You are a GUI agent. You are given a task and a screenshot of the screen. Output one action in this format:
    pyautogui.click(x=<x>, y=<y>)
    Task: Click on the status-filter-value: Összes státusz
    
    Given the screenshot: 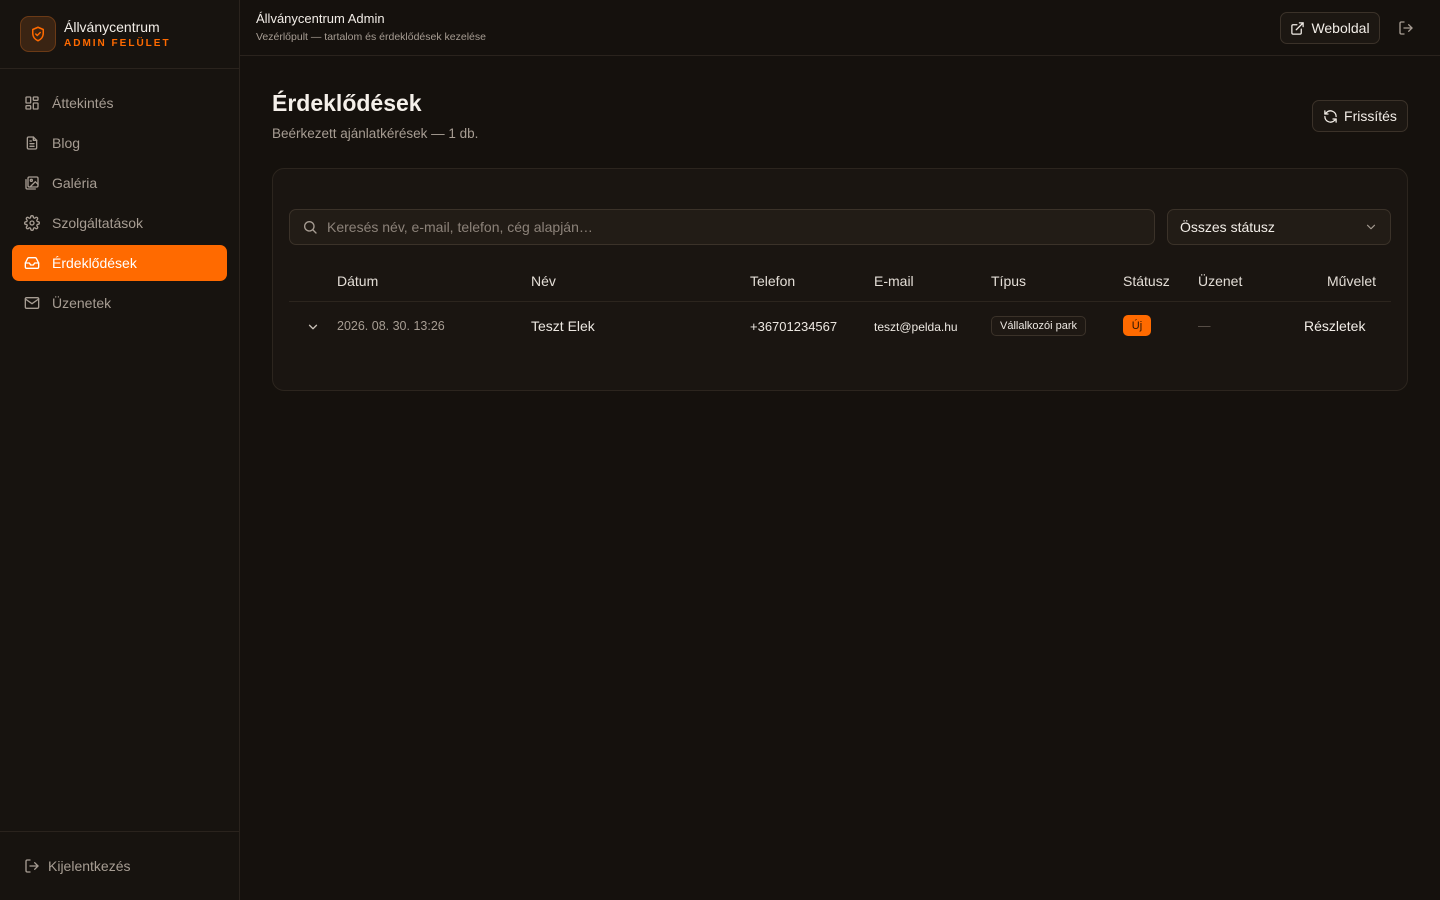 What is the action you would take?
    pyautogui.click(x=1227, y=227)
    